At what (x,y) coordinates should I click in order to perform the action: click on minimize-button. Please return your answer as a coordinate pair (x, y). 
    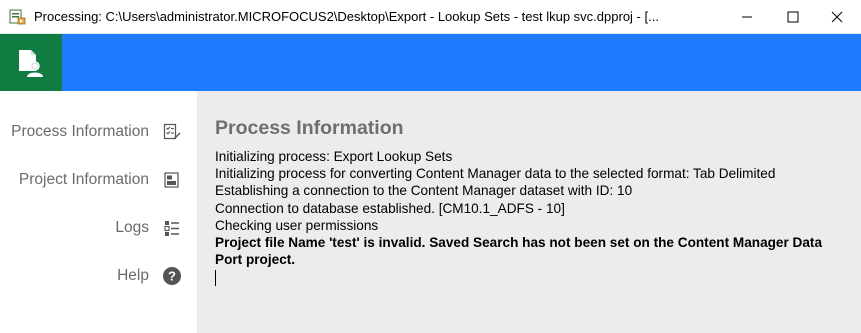
    Looking at the image, I should click on (747, 16).